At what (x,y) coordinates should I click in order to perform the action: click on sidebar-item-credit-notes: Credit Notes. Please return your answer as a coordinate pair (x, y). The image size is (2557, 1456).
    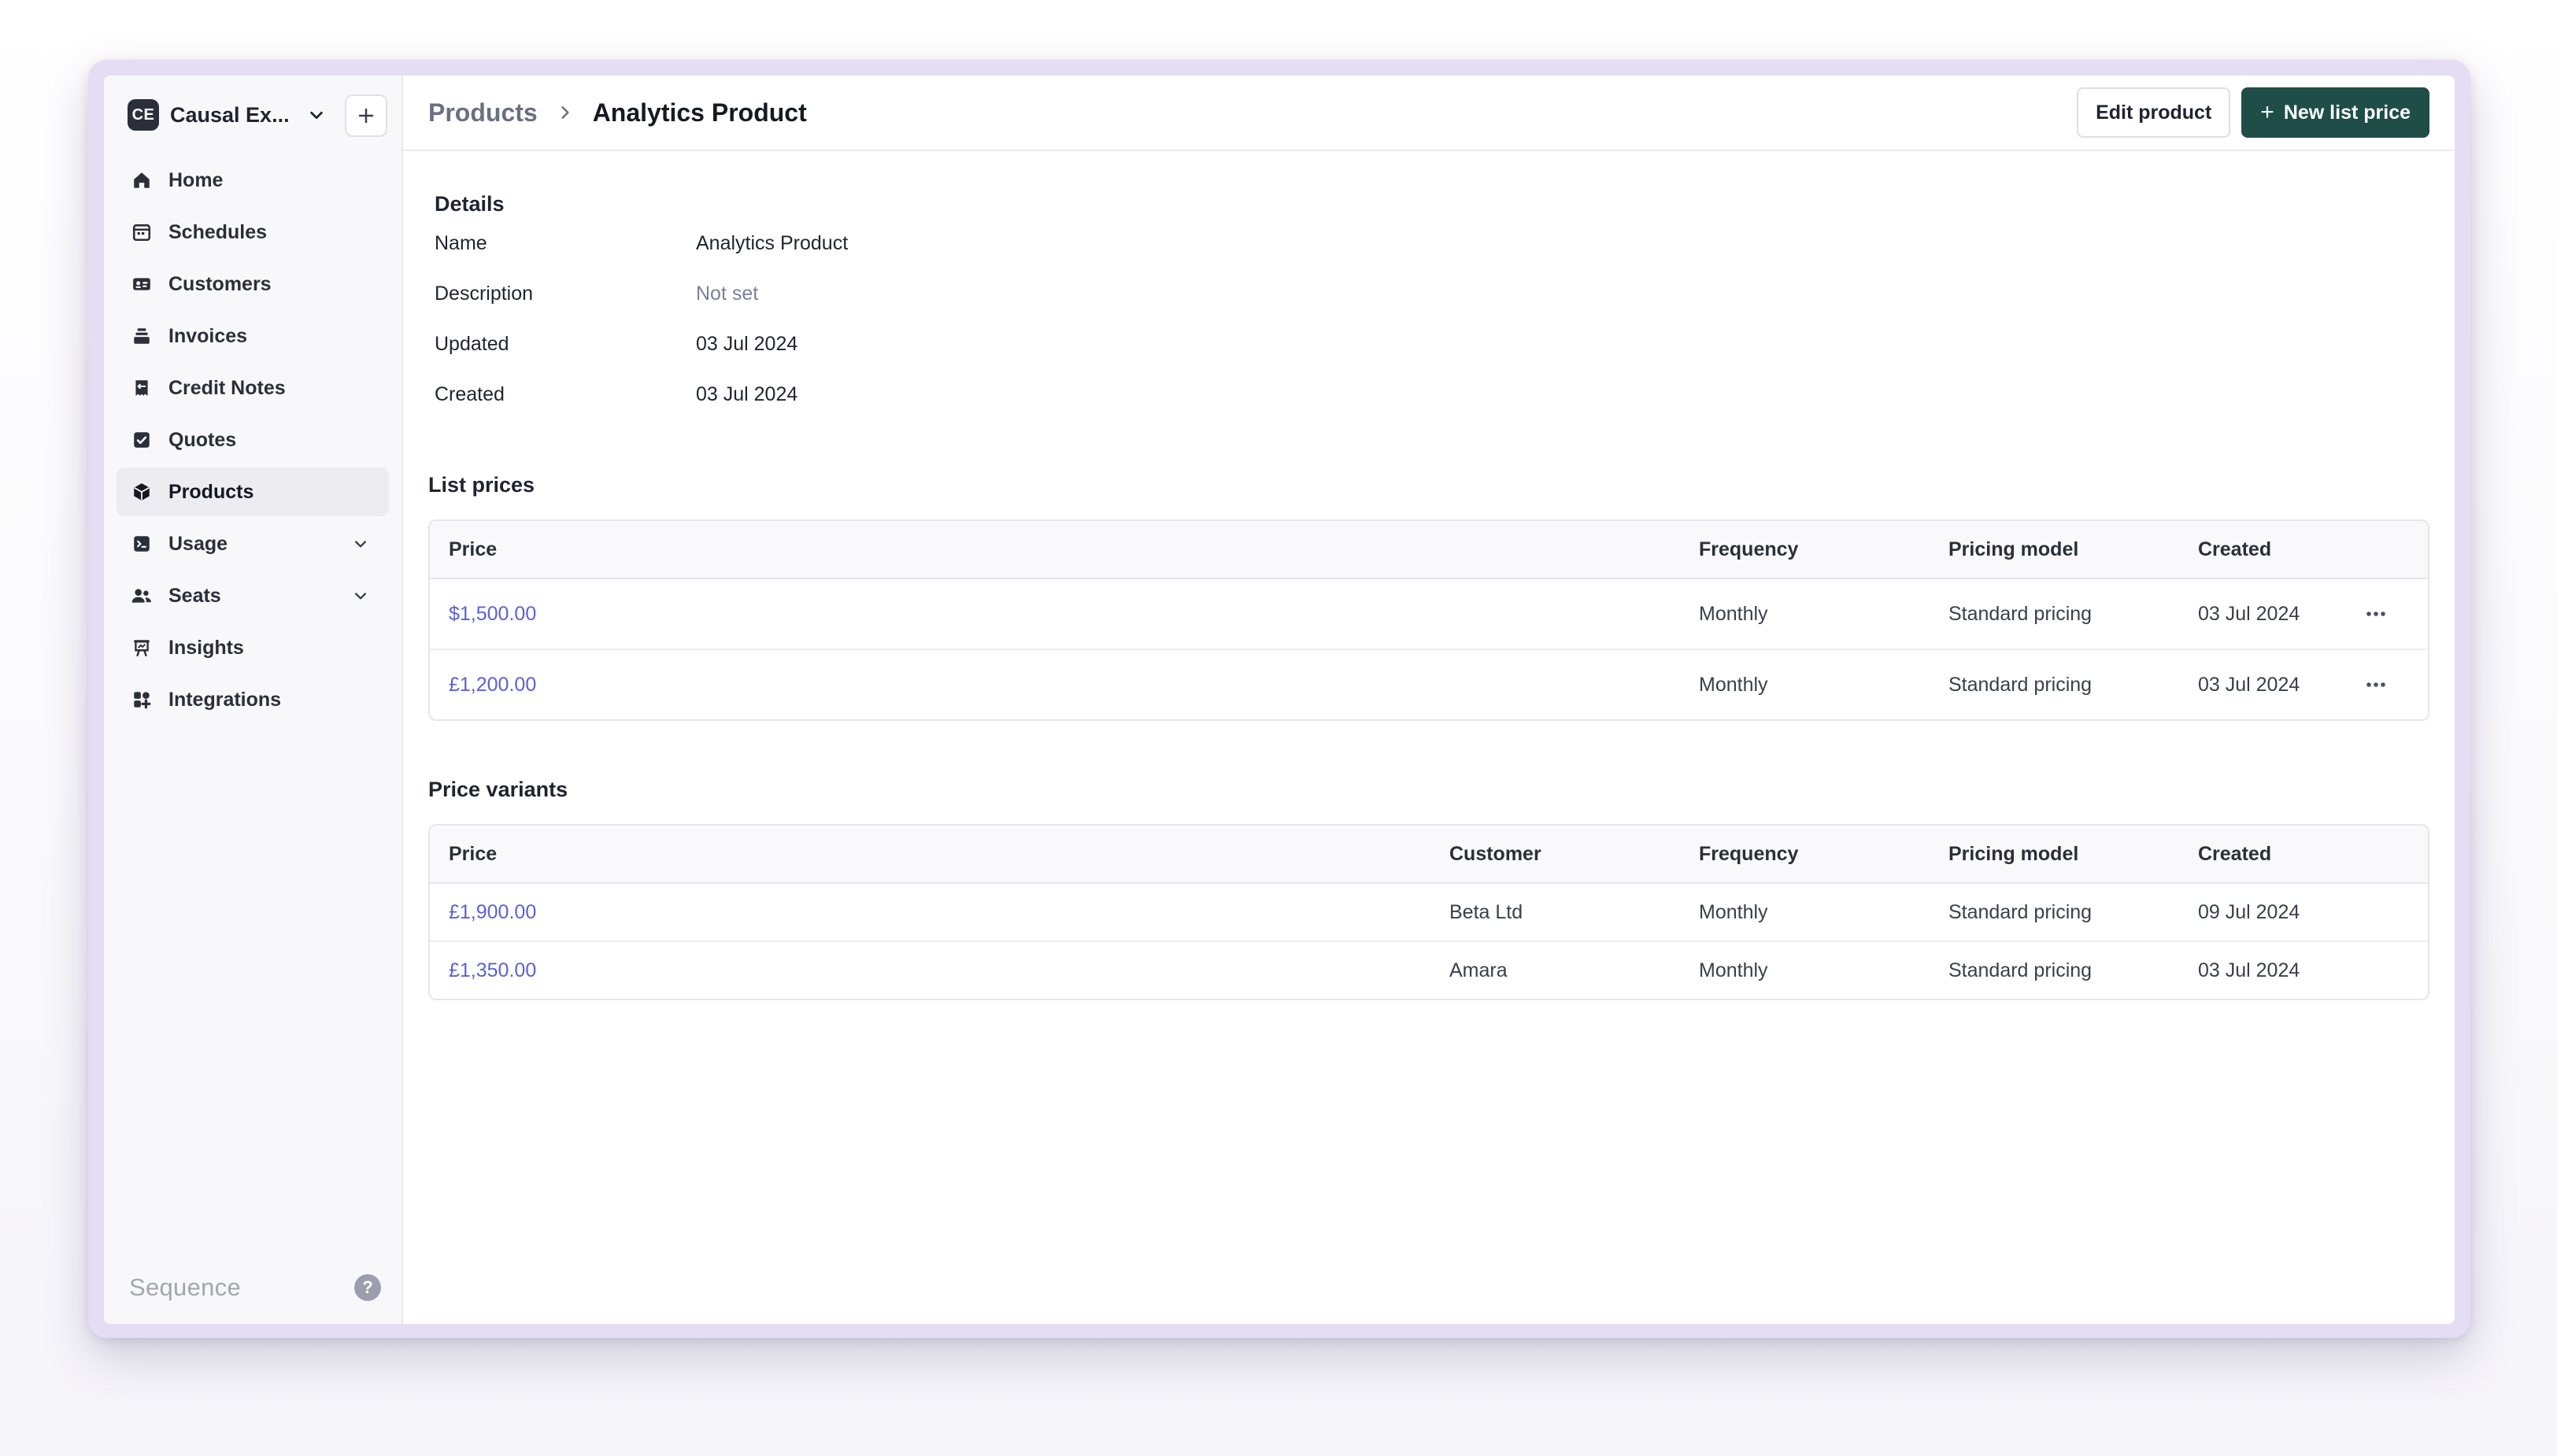
    Looking at the image, I should click on (253, 388).